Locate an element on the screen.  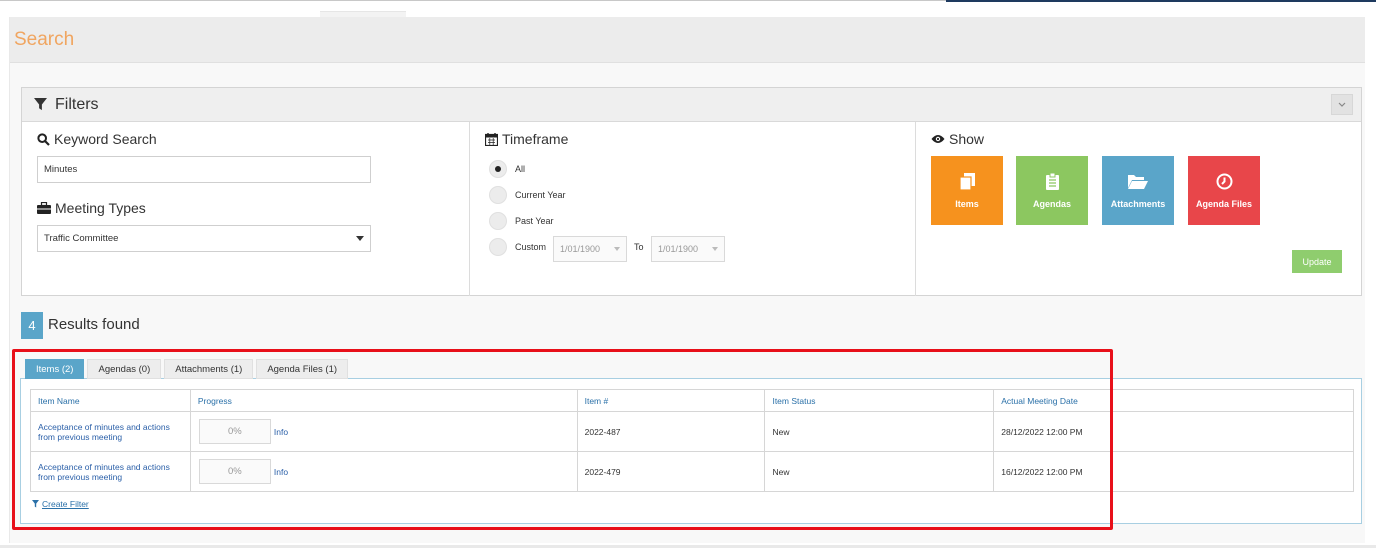
update-button: Update is located at coordinates (1317, 261).